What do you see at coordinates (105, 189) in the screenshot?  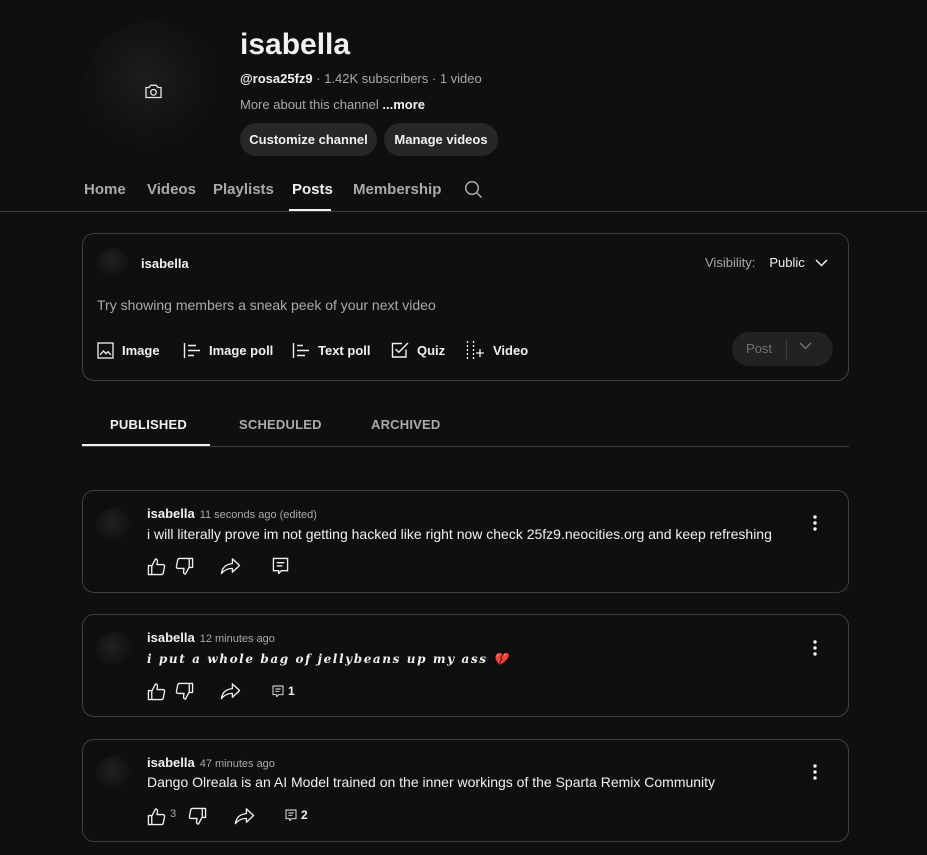 I see `tab-home: Home` at bounding box center [105, 189].